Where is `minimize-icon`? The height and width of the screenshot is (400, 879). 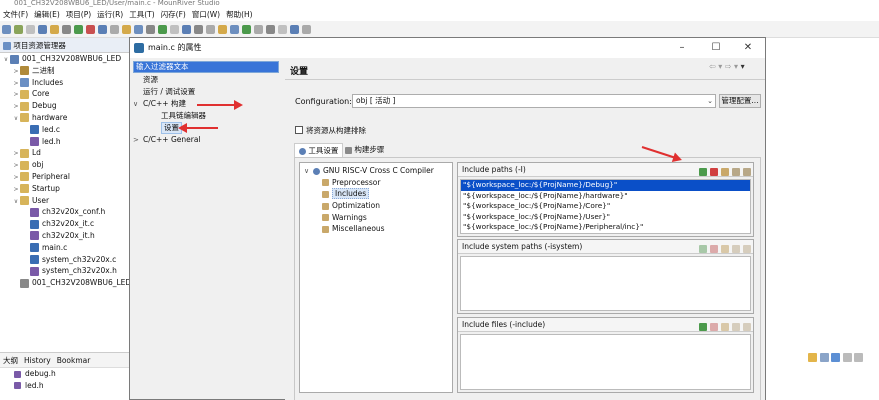
minimize-icon is located at coordinates (859, 357).